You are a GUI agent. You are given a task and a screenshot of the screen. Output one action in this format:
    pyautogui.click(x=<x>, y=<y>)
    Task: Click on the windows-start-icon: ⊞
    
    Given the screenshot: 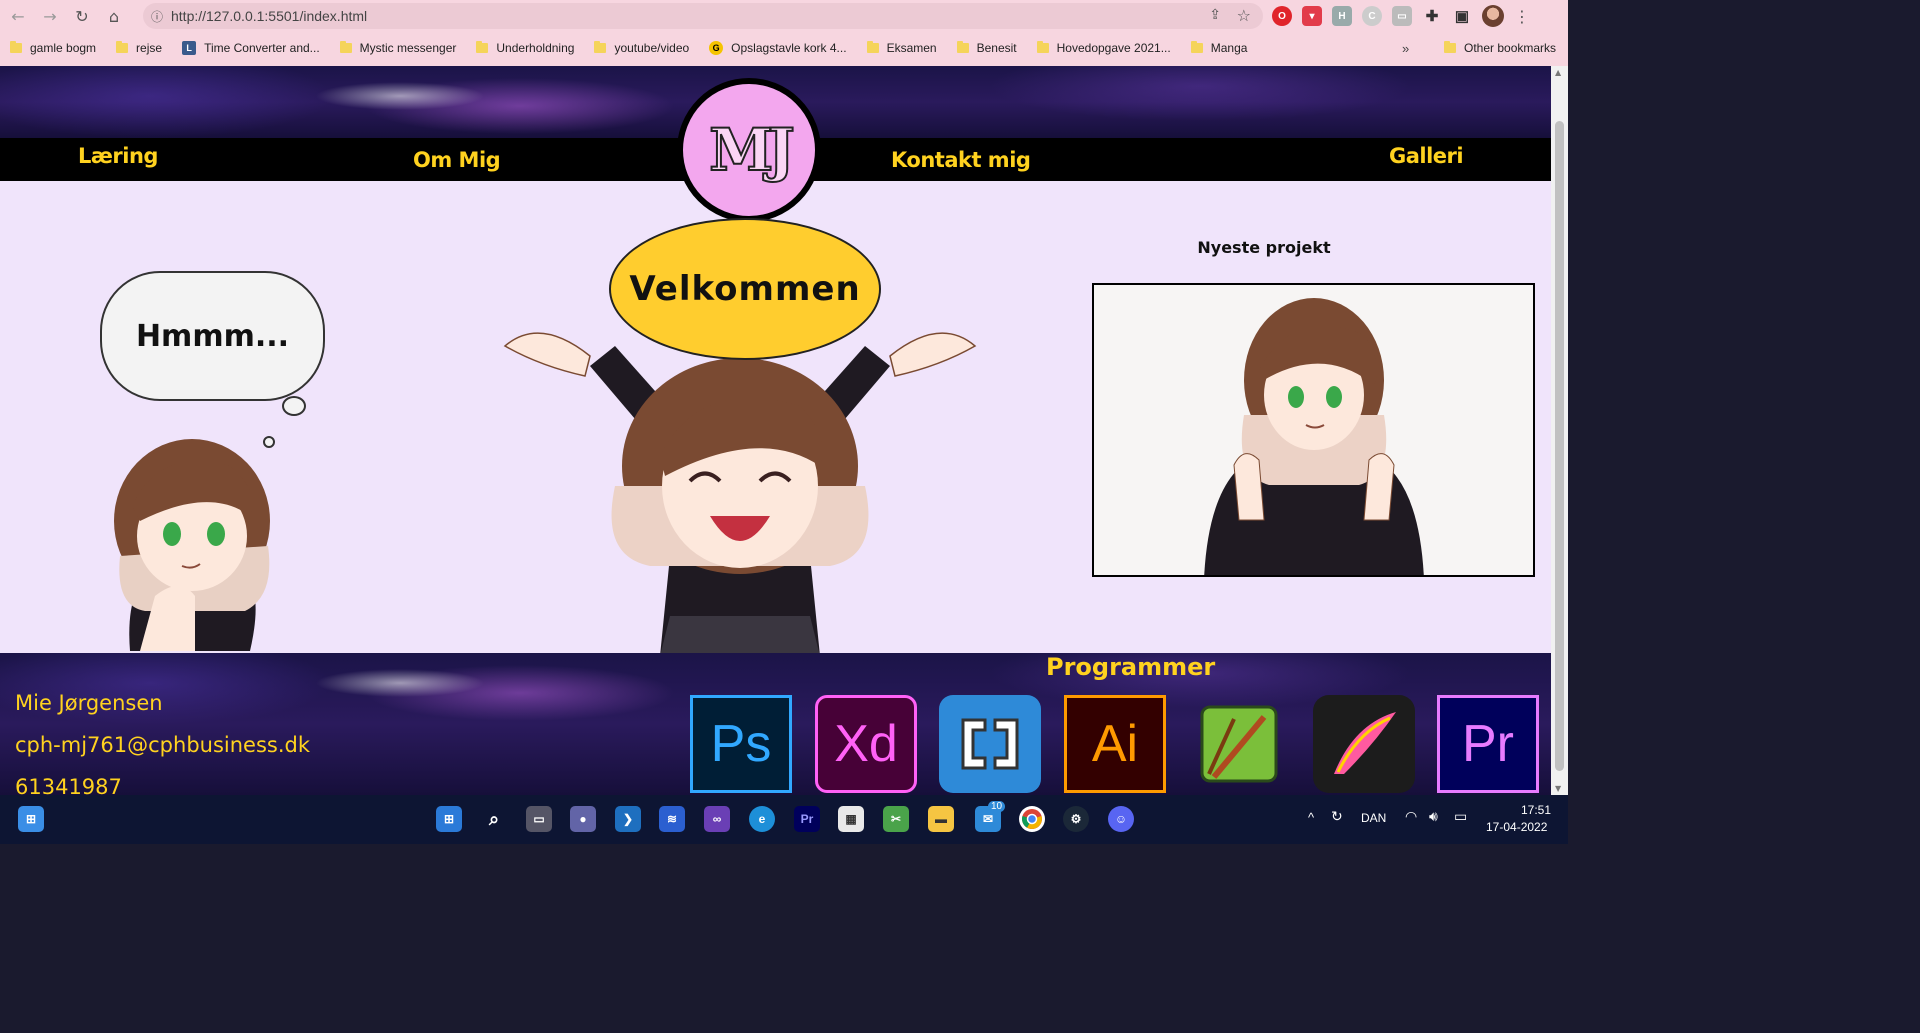 What is the action you would take?
    pyautogui.click(x=31, y=819)
    